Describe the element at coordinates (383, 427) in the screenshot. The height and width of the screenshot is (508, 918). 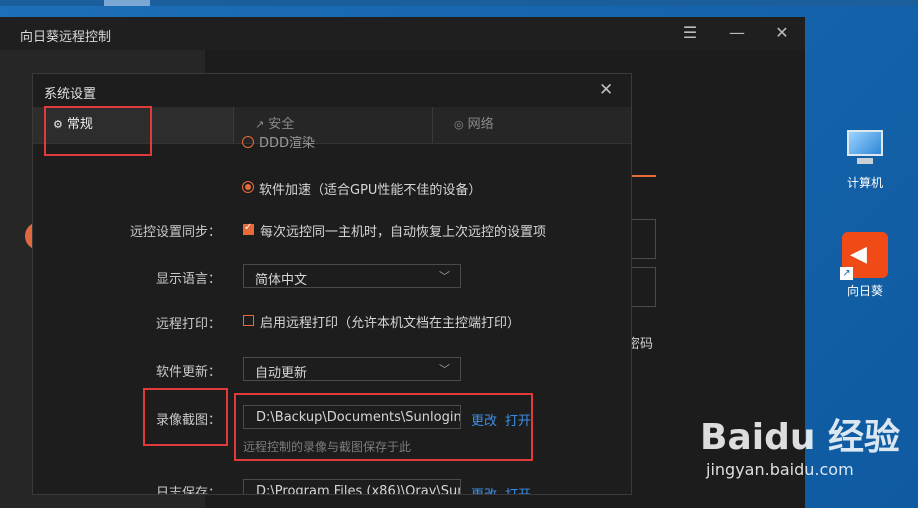
I see `annotation-box-record-path` at that location.